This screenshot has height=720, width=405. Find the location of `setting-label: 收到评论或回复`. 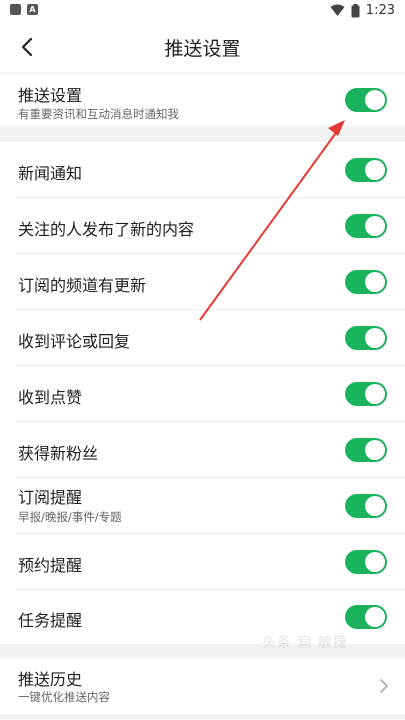

setting-label: 收到评论或回复 is located at coordinates (74, 341).